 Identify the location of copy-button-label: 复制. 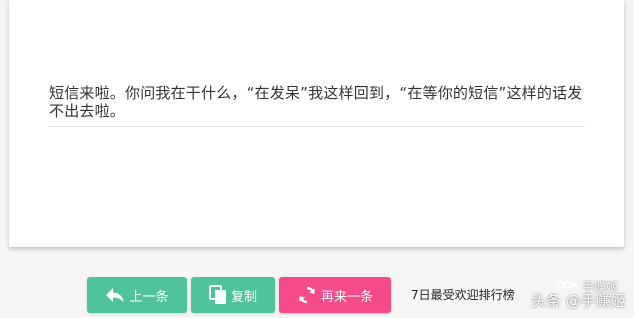
(243, 297).